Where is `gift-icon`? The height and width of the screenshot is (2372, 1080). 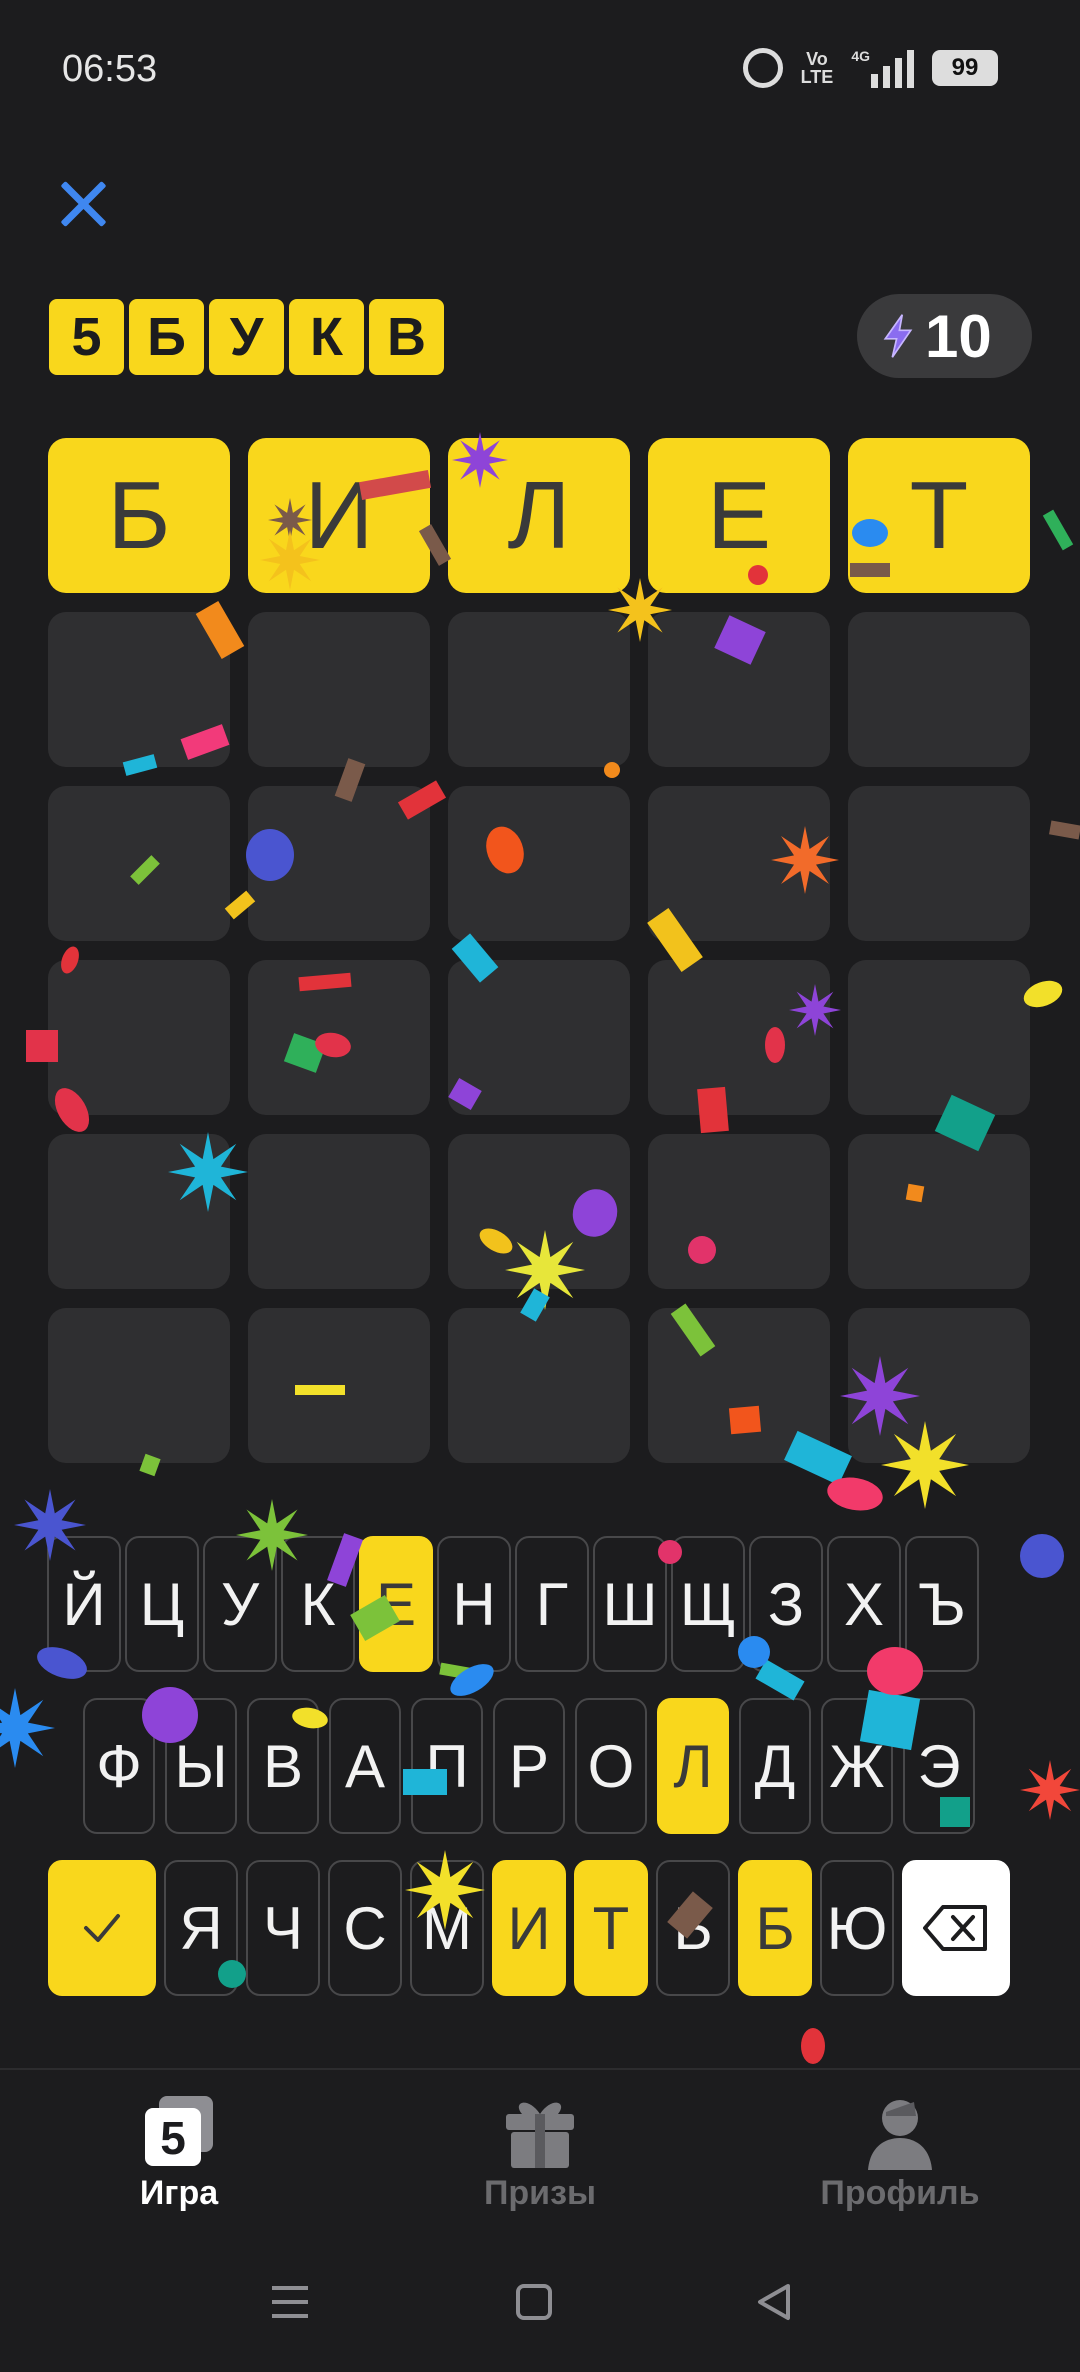 gift-icon is located at coordinates (540, 2132).